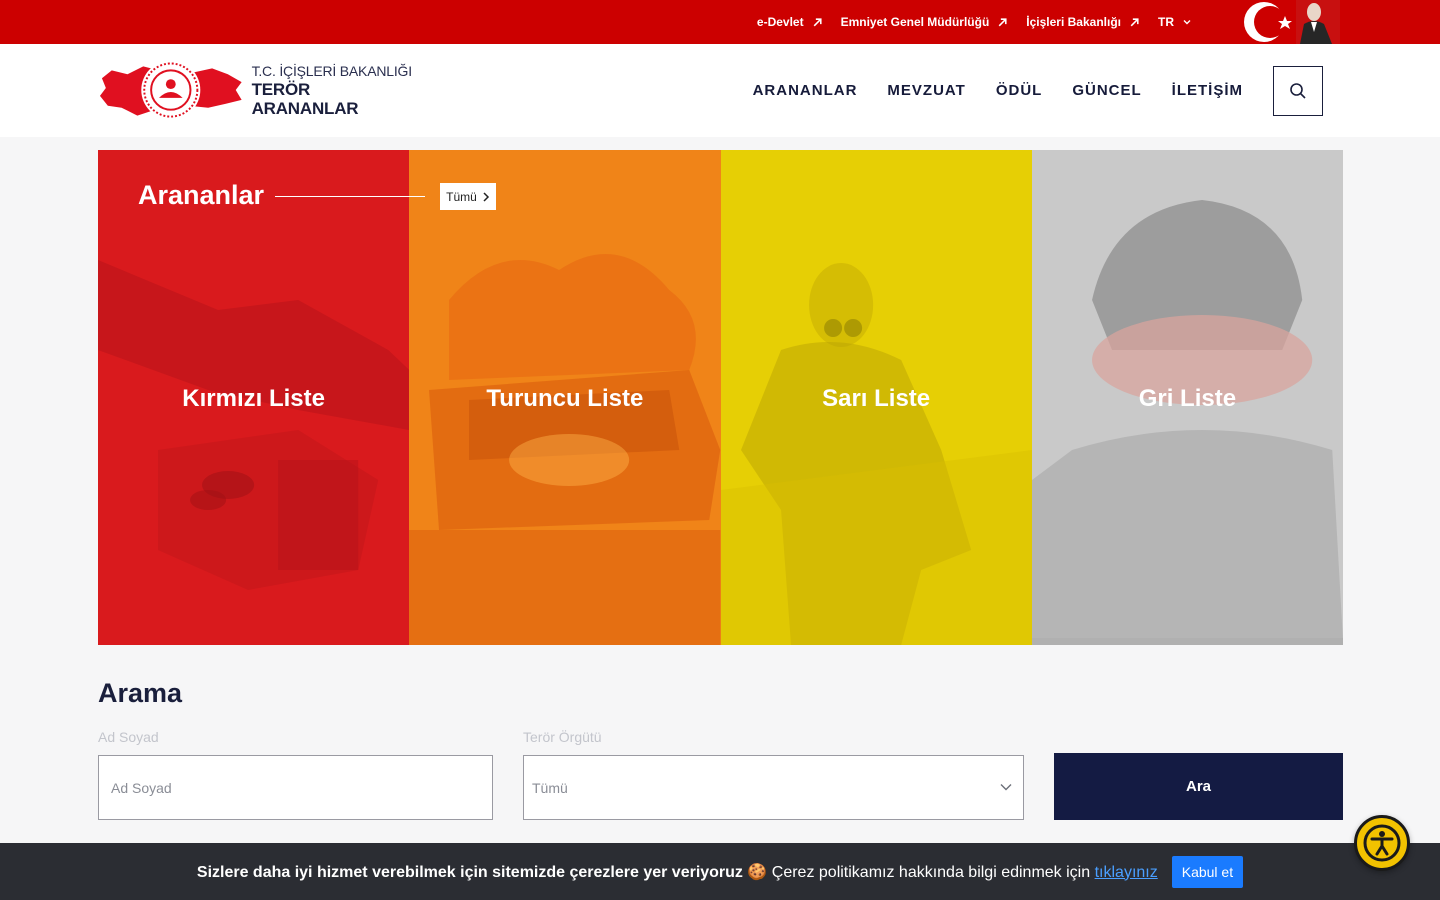 The width and height of the screenshot is (1440, 900). What do you see at coordinates (140, 693) in the screenshot?
I see `search-section-title: Arama` at bounding box center [140, 693].